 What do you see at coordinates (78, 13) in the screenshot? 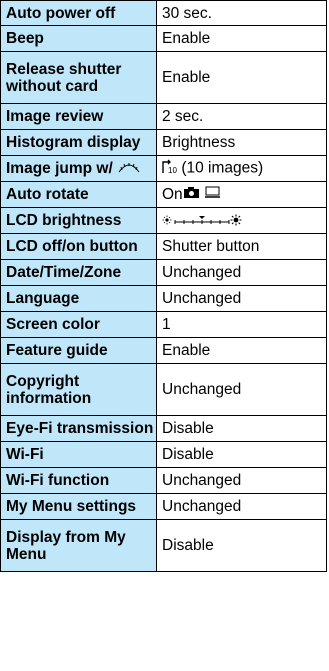
I see `setting-label: Auto power off` at bounding box center [78, 13].